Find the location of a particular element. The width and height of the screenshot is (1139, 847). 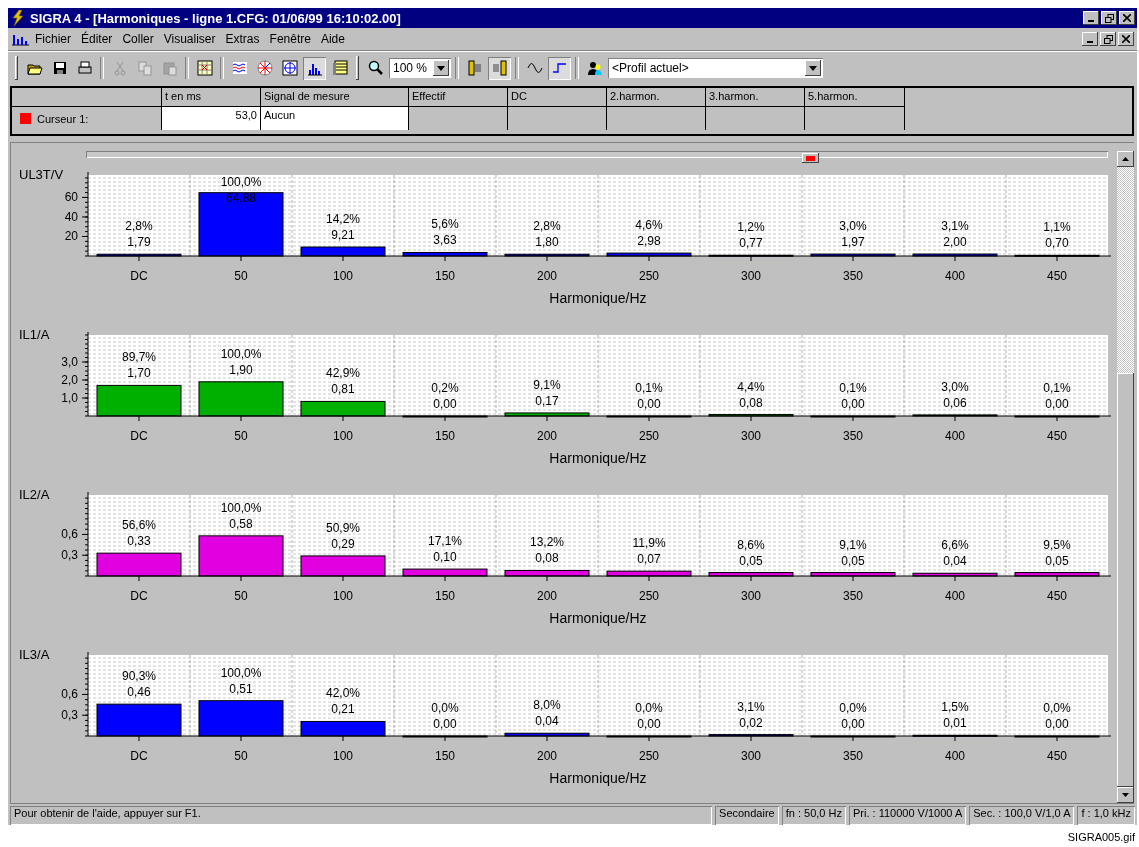

data-label: 2,00 is located at coordinates (955, 242).